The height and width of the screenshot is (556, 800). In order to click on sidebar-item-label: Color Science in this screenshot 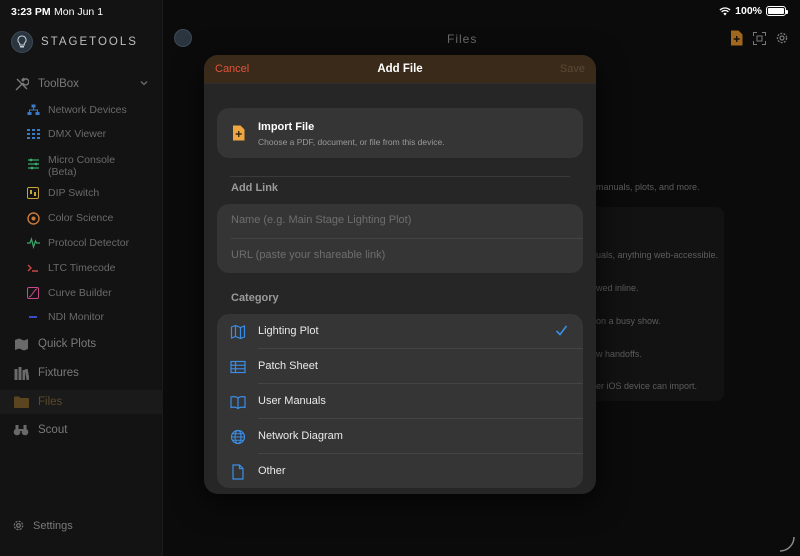, I will do `click(81, 218)`.